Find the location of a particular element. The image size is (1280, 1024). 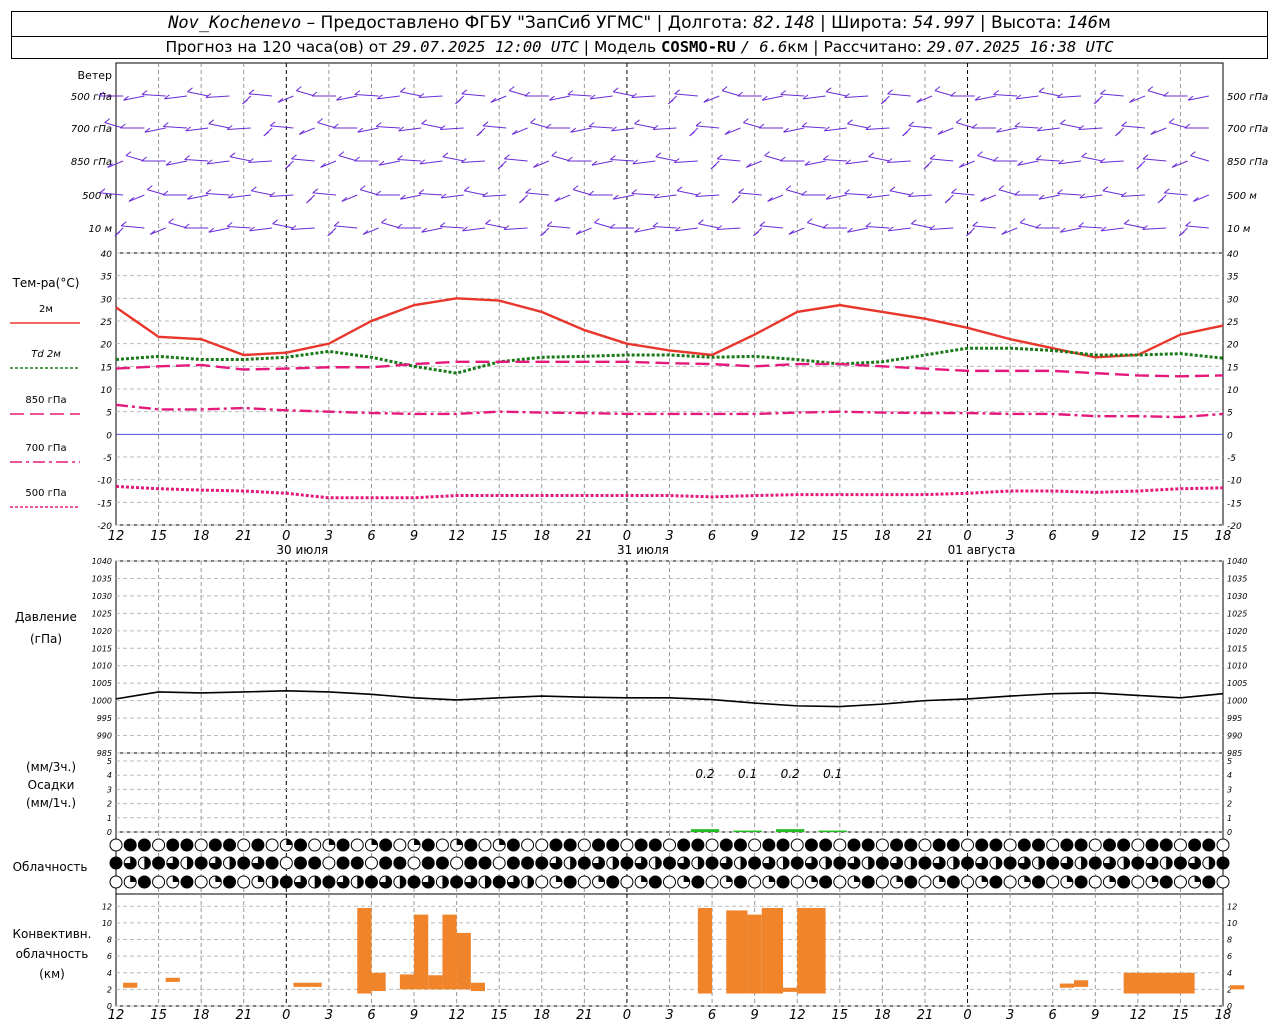

time-axis-label: 9 is located at coordinates (414, 536).